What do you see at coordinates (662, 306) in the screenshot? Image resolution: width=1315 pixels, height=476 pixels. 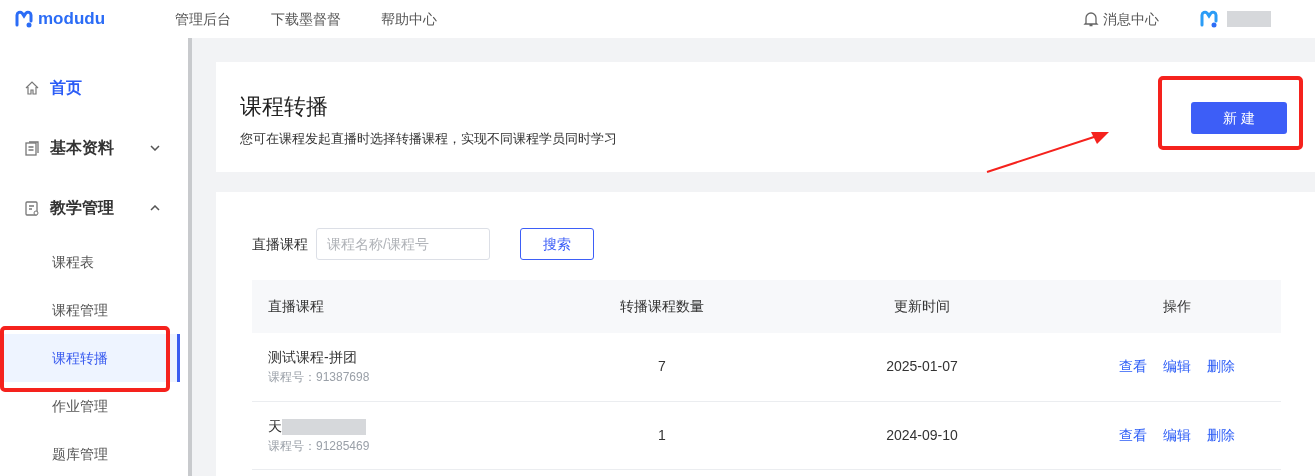 I see `column-header: 转播课程数量` at bounding box center [662, 306].